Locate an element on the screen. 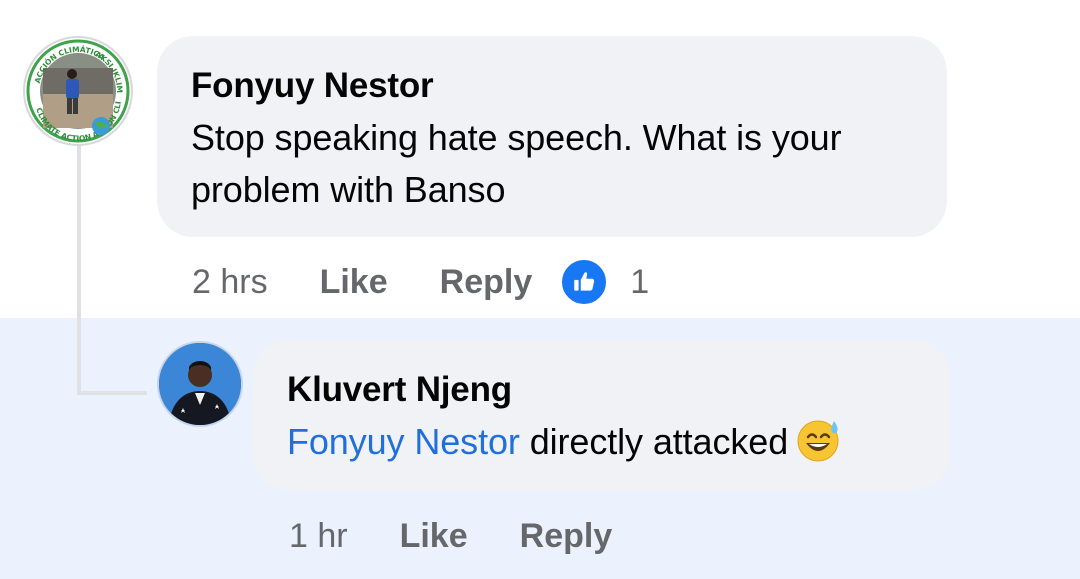 This screenshot has height=579, width=1080. mention-link: Fonyuy Nestor is located at coordinates (403, 441).